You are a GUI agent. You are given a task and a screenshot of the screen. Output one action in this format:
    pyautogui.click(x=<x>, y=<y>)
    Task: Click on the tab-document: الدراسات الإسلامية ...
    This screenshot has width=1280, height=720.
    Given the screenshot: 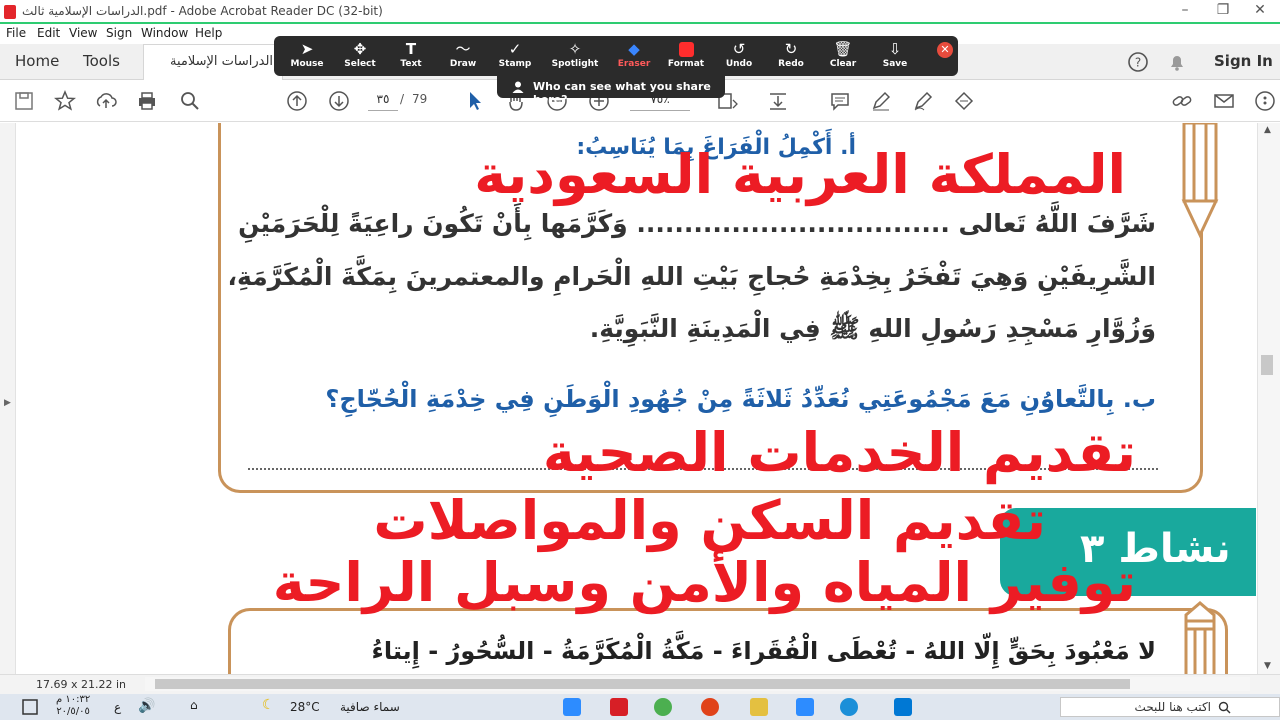 What is the action you would take?
    pyautogui.click(x=216, y=62)
    